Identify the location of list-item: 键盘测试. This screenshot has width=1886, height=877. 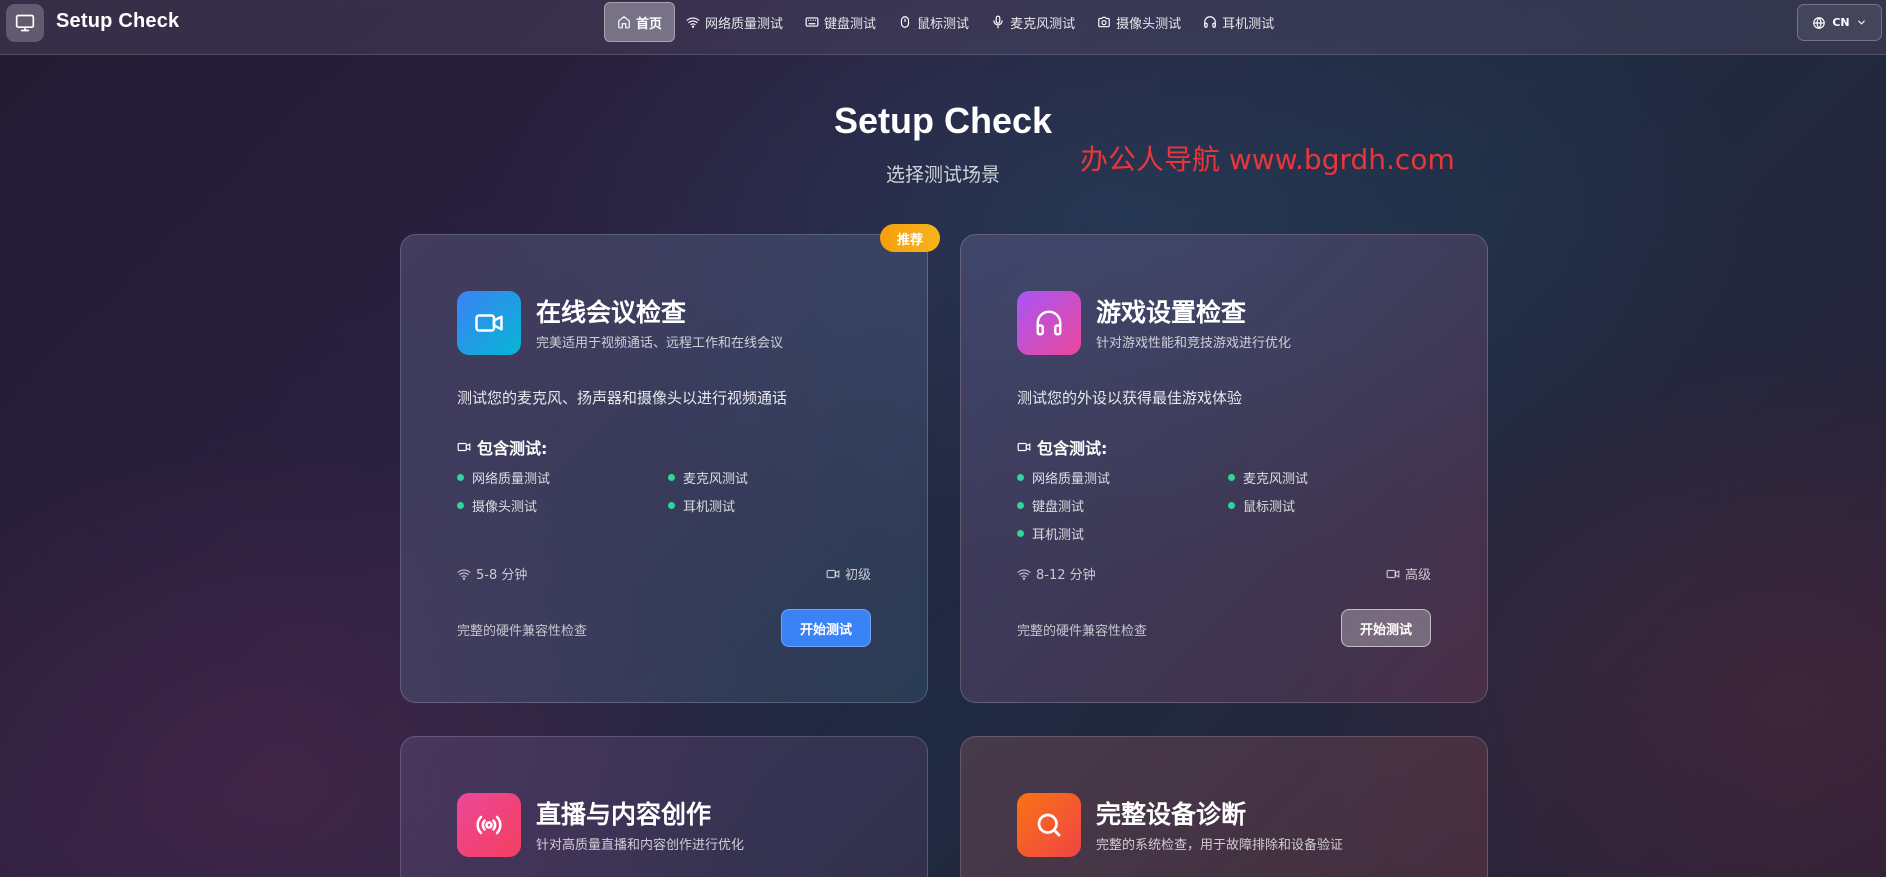
(1122, 506).